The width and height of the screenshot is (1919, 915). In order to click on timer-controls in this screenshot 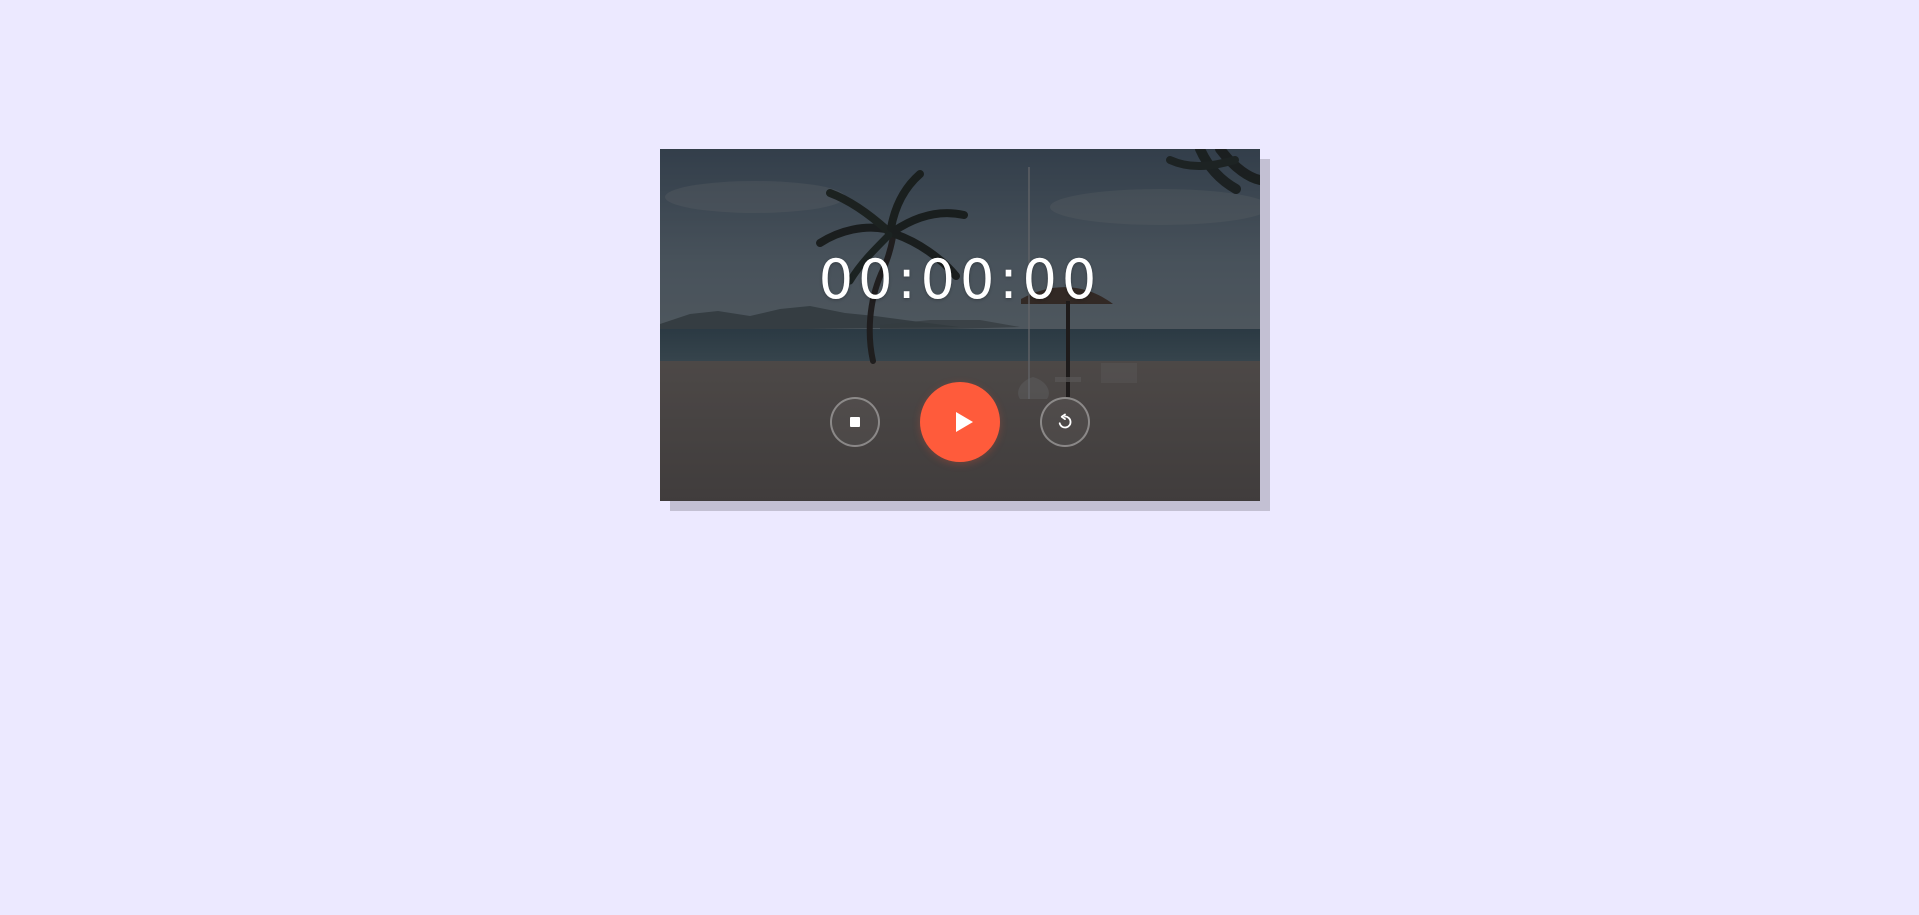, I will do `click(960, 422)`.